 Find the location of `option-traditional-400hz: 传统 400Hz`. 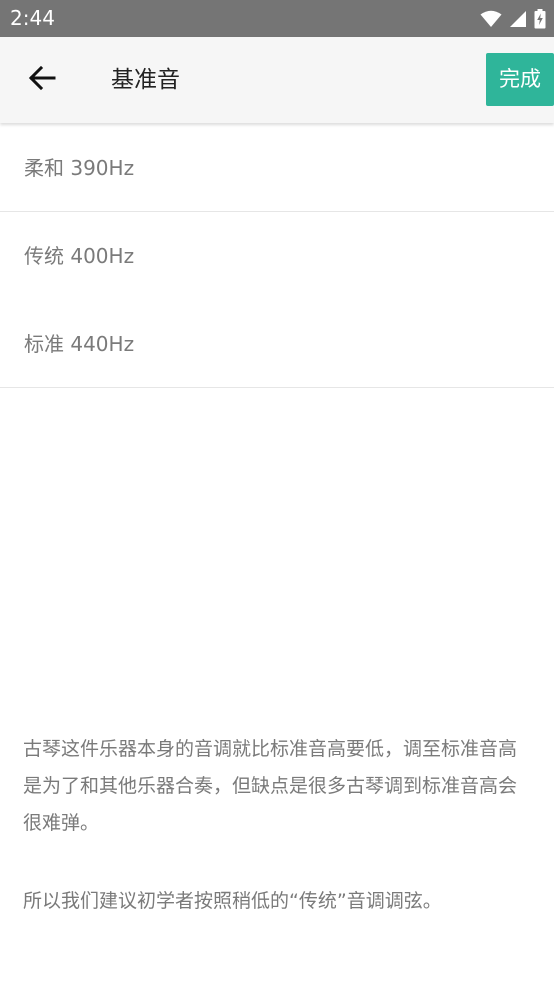

option-traditional-400hz: 传统 400Hz is located at coordinates (277, 256).